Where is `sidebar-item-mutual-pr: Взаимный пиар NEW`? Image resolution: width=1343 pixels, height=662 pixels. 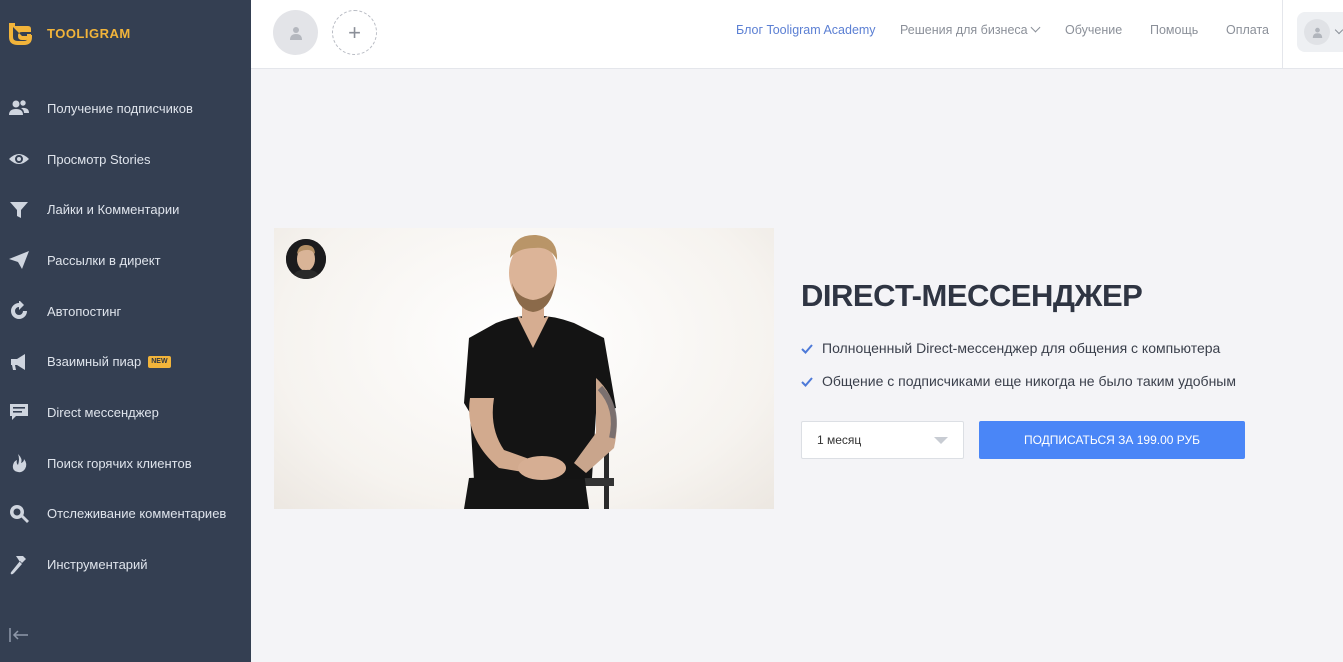 sidebar-item-mutual-pr: Взаимный пиар NEW is located at coordinates (125, 361).